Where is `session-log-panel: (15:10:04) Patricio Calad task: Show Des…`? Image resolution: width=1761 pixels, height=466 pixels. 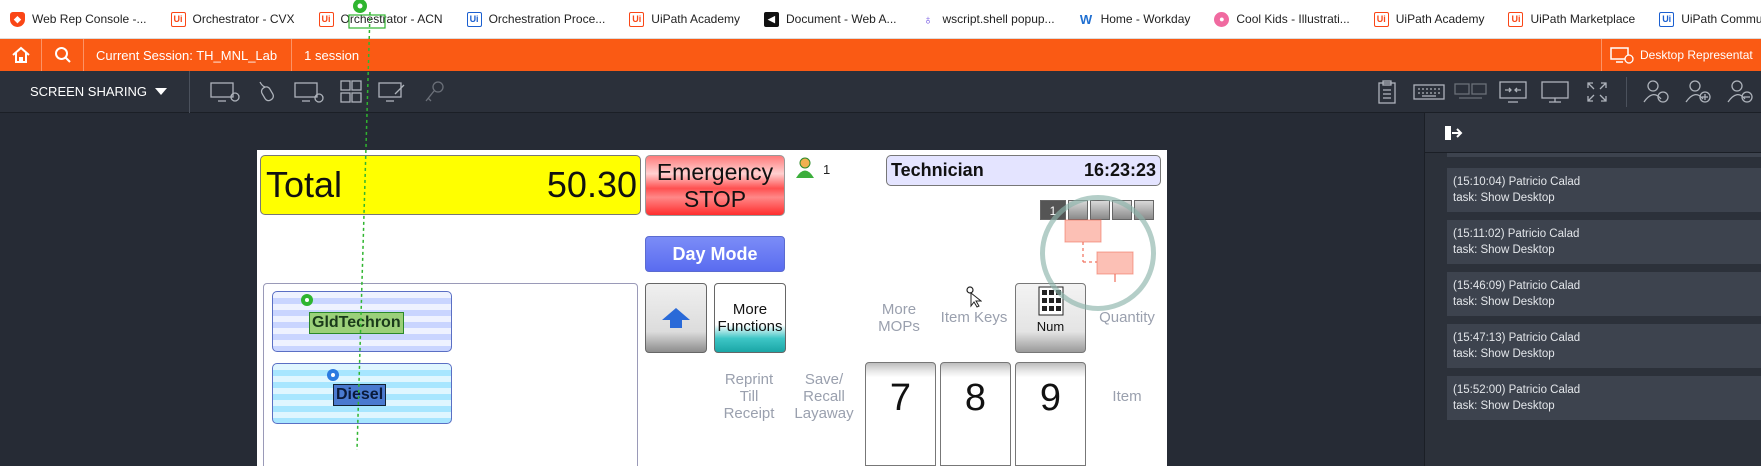
session-log-panel: (15:10:04) Patricio Calad task: Show Des… is located at coordinates (1592, 289).